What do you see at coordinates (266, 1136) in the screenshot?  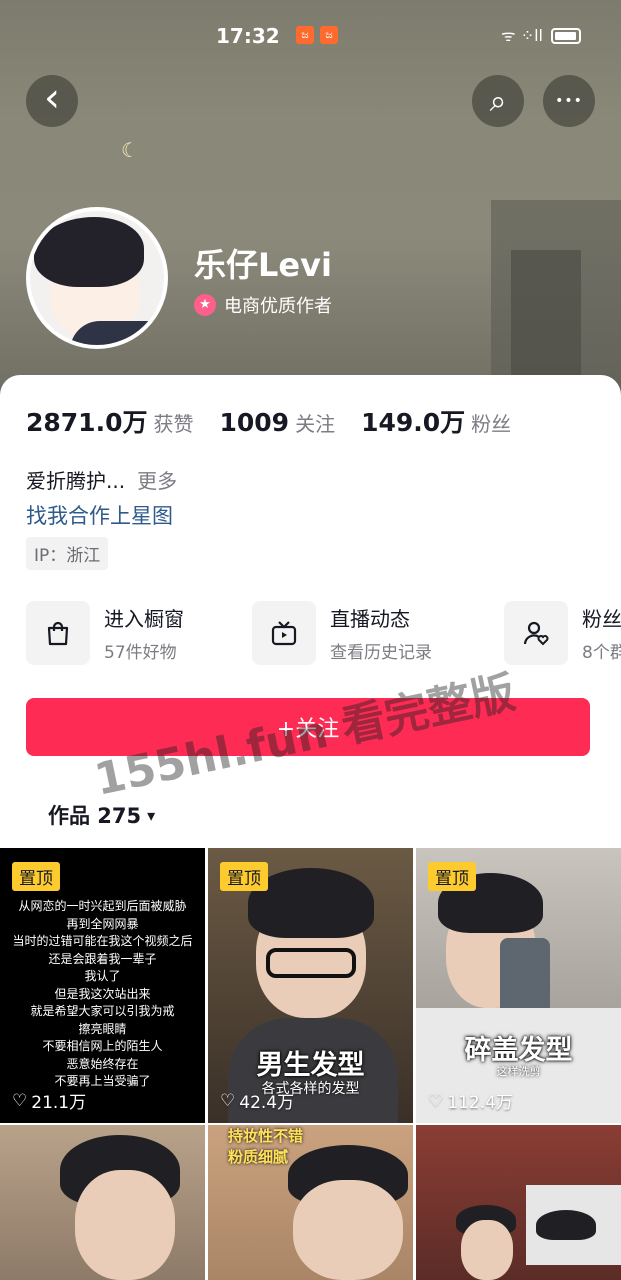 I see `video-caption: 持妆性不错` at bounding box center [266, 1136].